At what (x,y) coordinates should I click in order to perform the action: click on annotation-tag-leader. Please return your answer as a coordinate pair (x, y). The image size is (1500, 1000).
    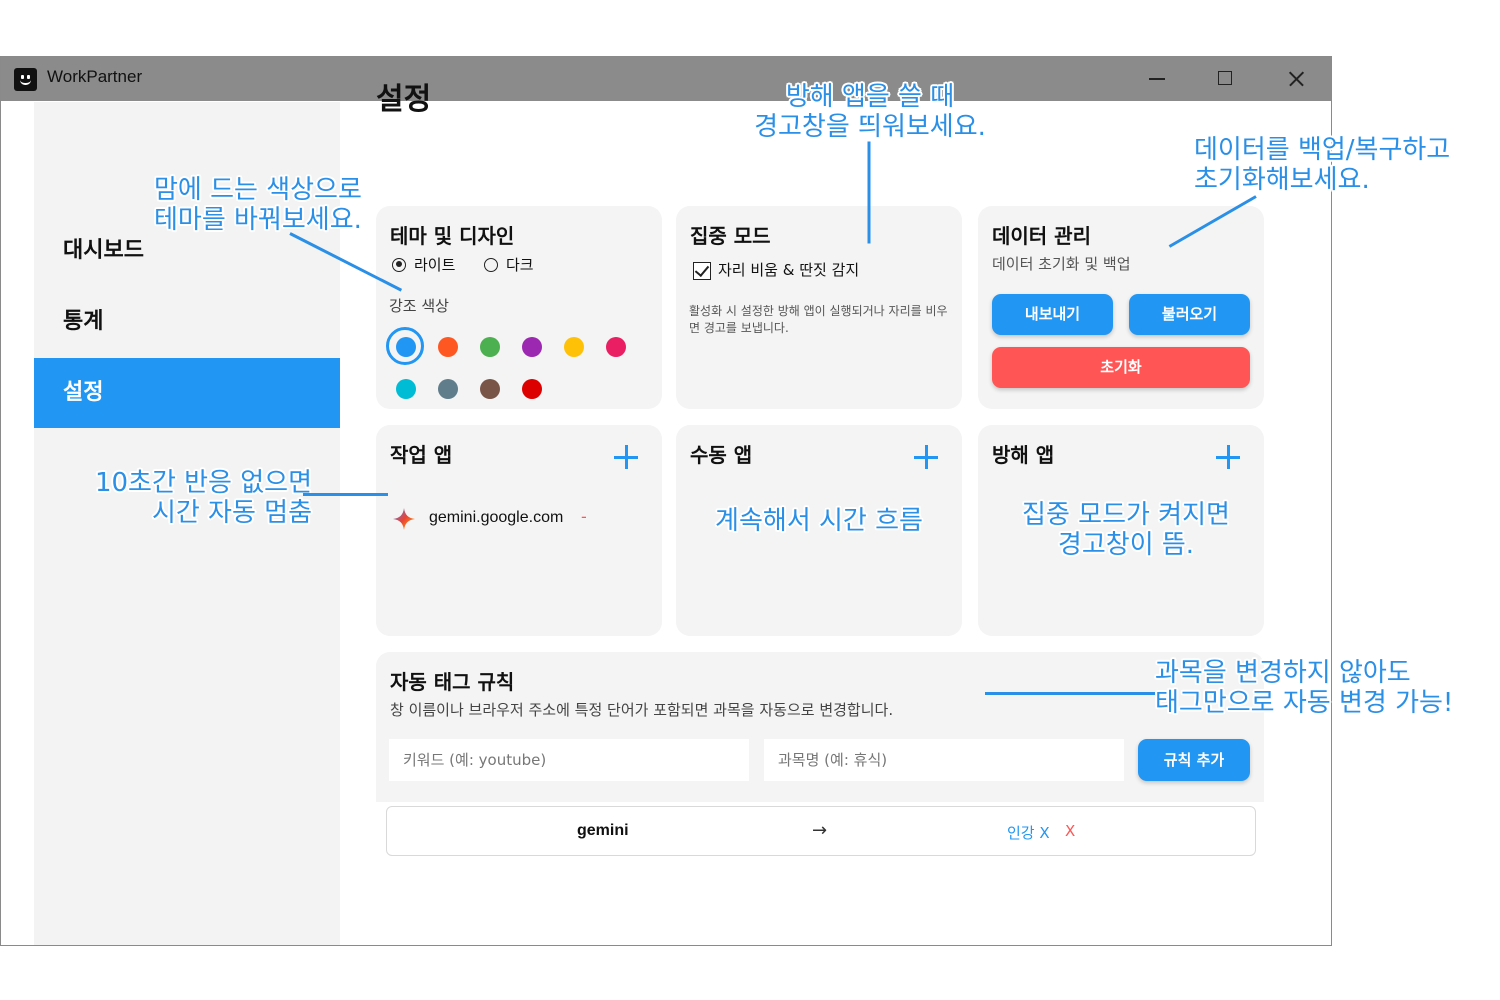
    Looking at the image, I should click on (1070, 693).